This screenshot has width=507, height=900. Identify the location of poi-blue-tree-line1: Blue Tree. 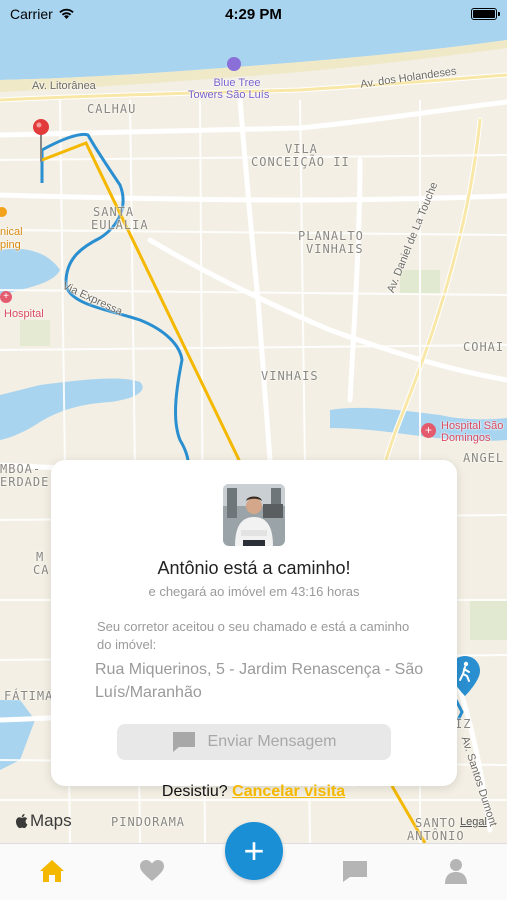
(237, 83).